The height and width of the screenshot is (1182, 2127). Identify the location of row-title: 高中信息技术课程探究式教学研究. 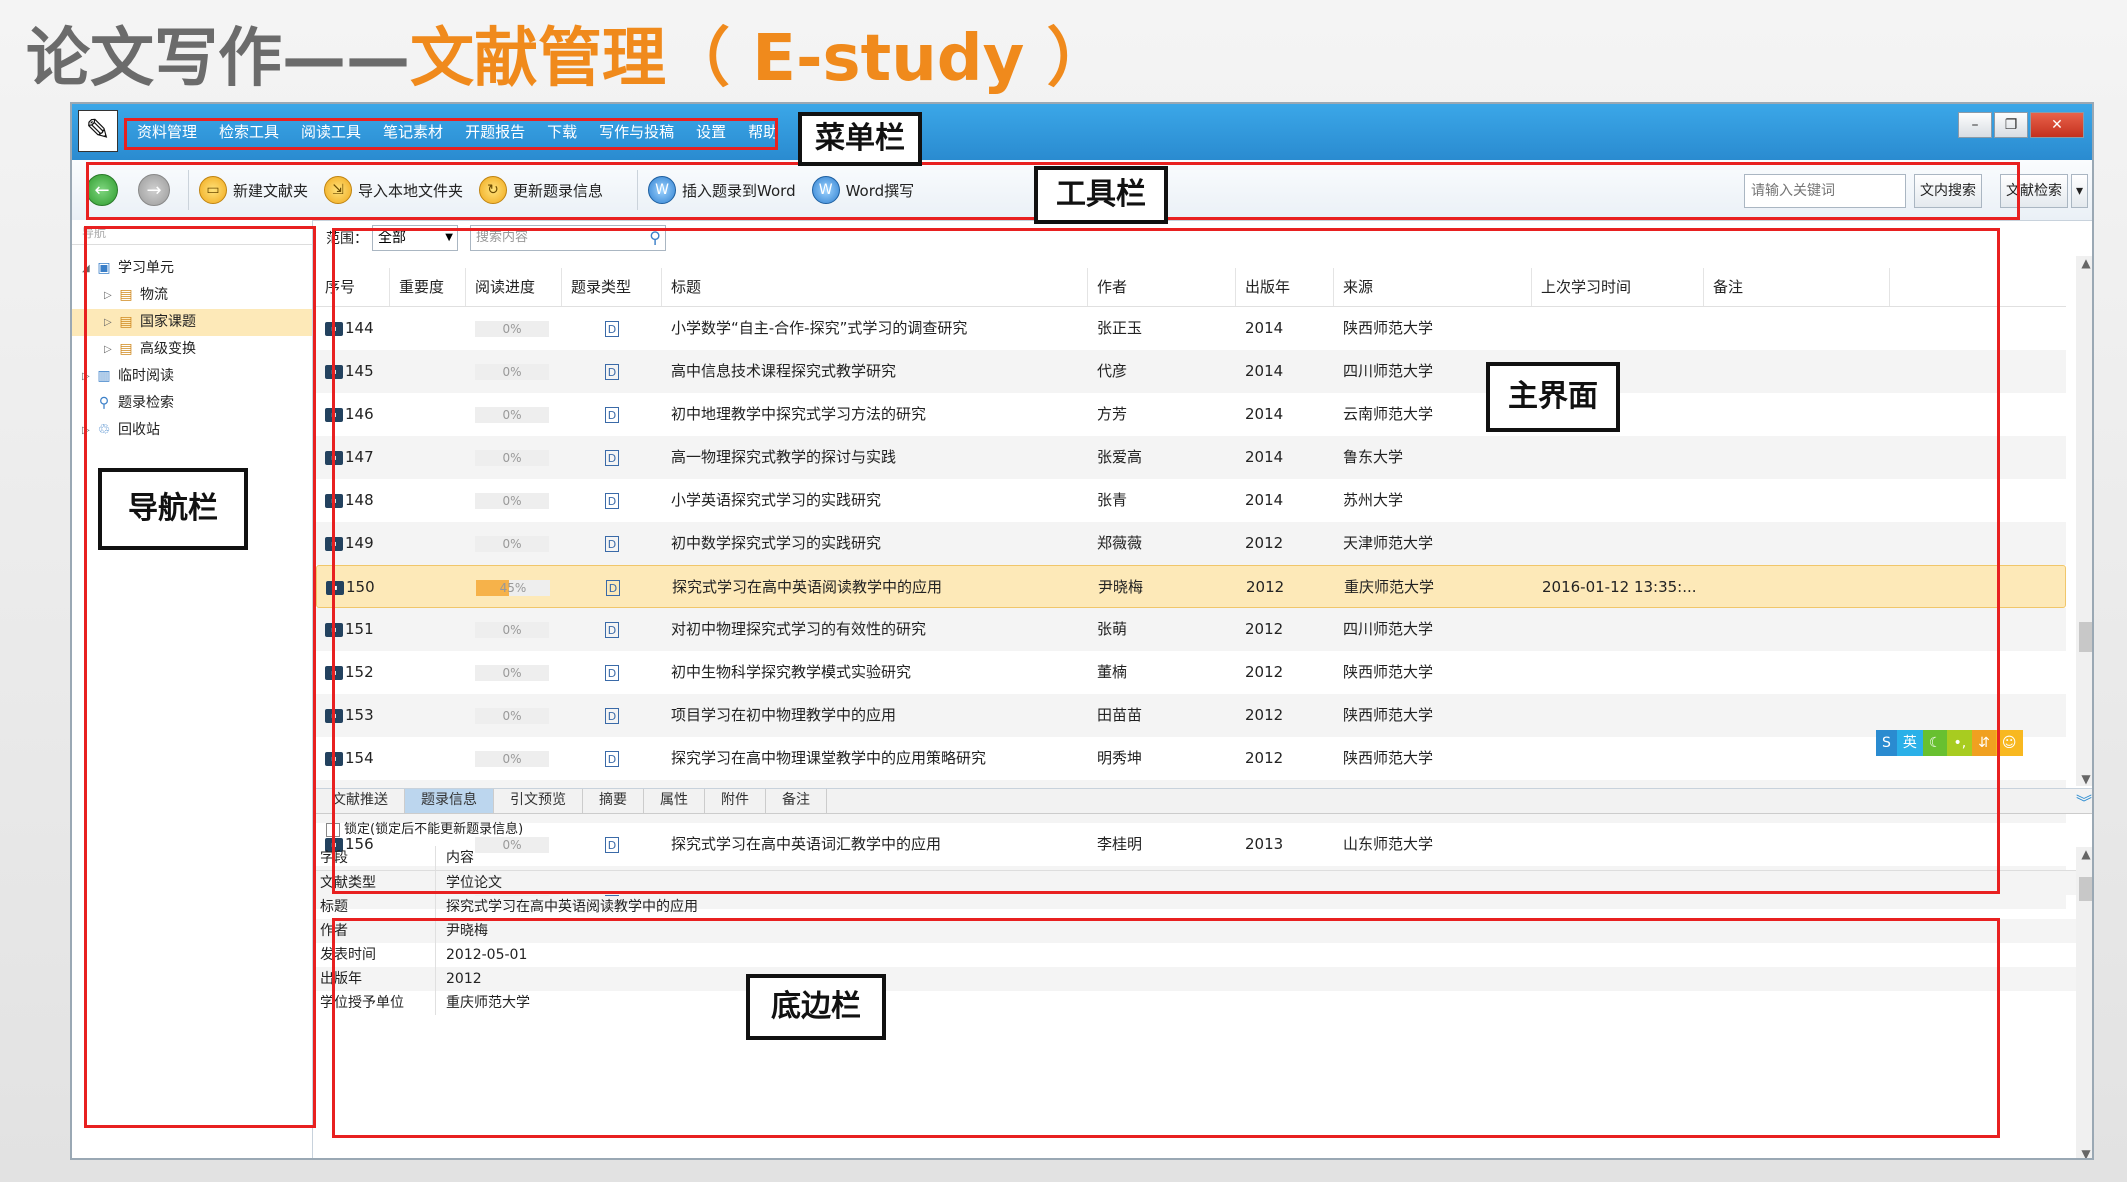
(875, 371).